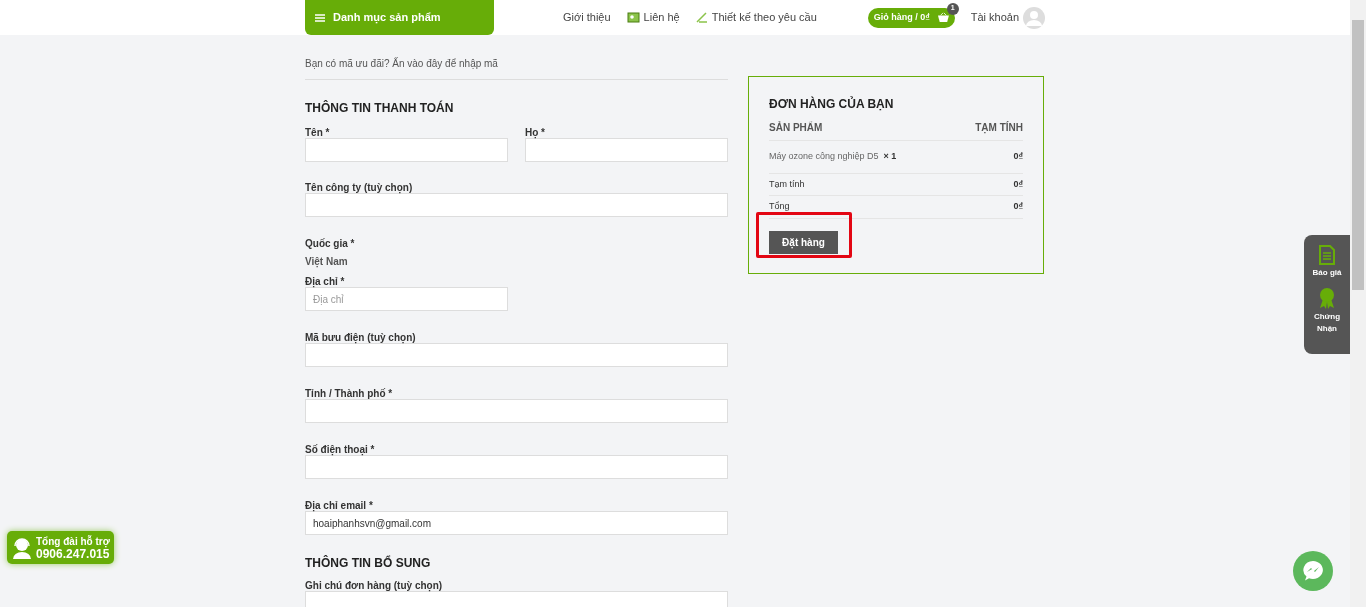  I want to click on side-widget-link: Chứng Nhận, so click(1327, 311).